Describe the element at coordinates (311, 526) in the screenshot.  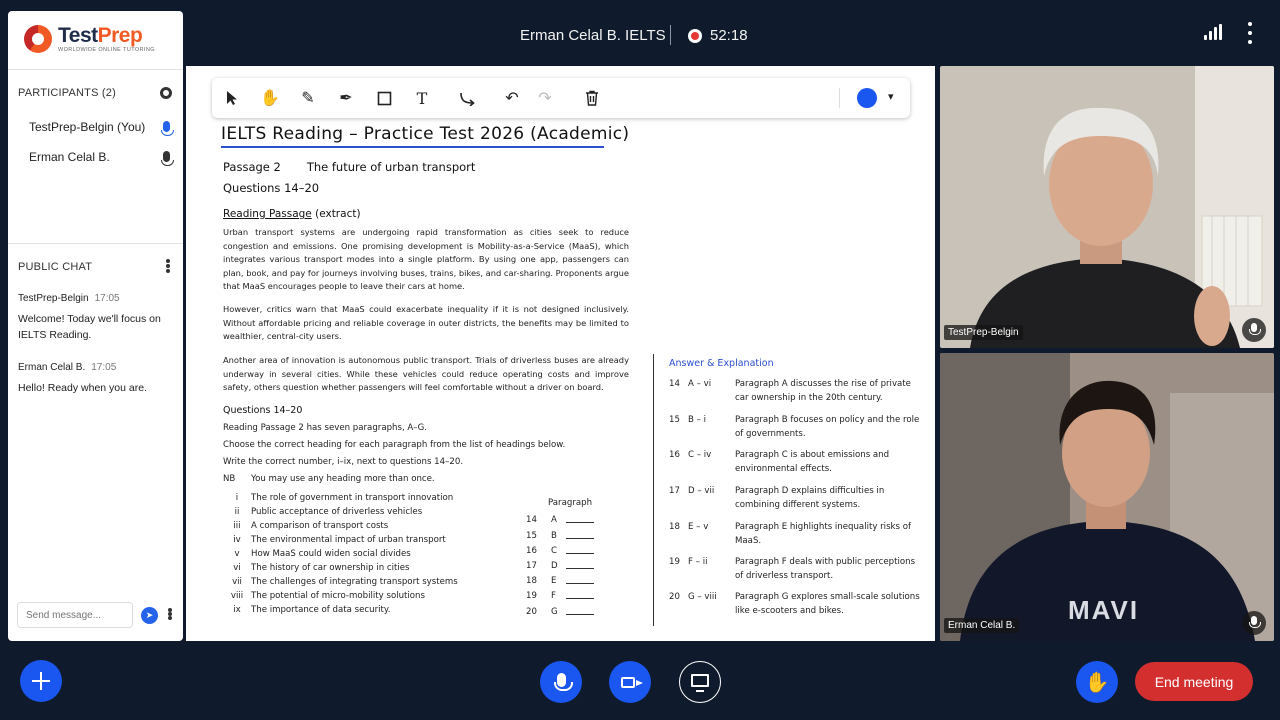
I see `heading-option: iii A comparison of transport costs` at that location.